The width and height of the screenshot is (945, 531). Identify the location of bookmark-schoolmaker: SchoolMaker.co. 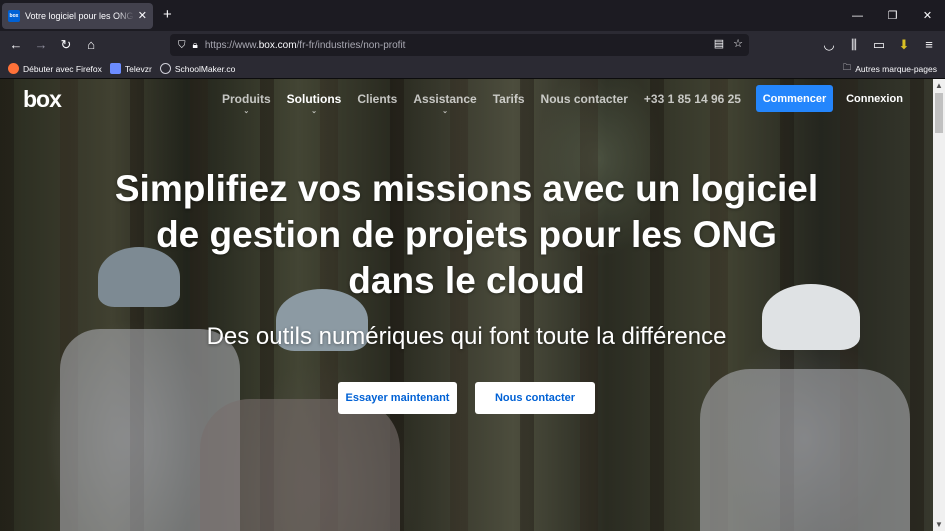
(197, 68).